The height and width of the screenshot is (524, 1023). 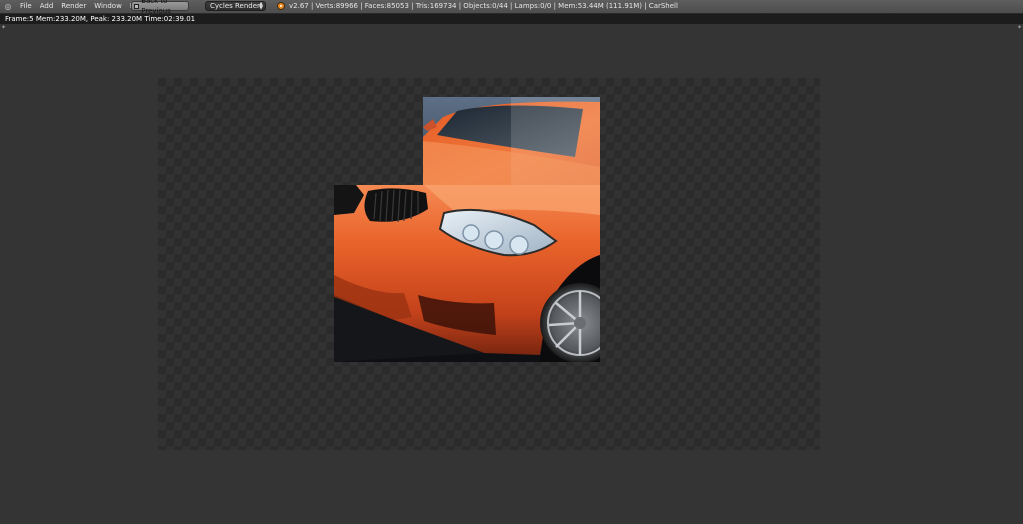 What do you see at coordinates (73, 6) in the screenshot?
I see `menu-render: Render` at bounding box center [73, 6].